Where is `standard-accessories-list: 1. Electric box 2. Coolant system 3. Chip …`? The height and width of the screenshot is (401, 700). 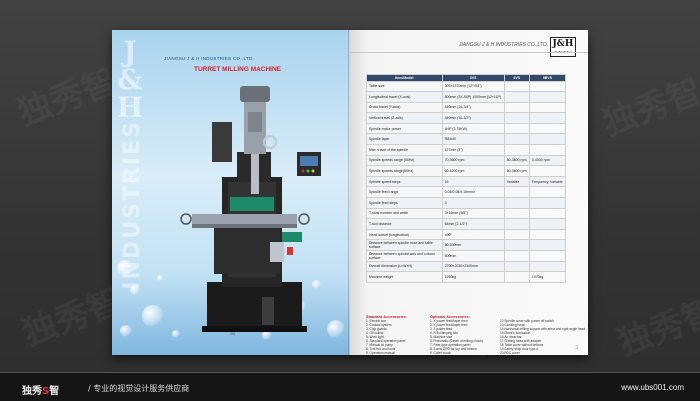
standard-accessories-list: 1. Electric box 2. Coolant system 3. Chip … is located at coordinates (386, 337).